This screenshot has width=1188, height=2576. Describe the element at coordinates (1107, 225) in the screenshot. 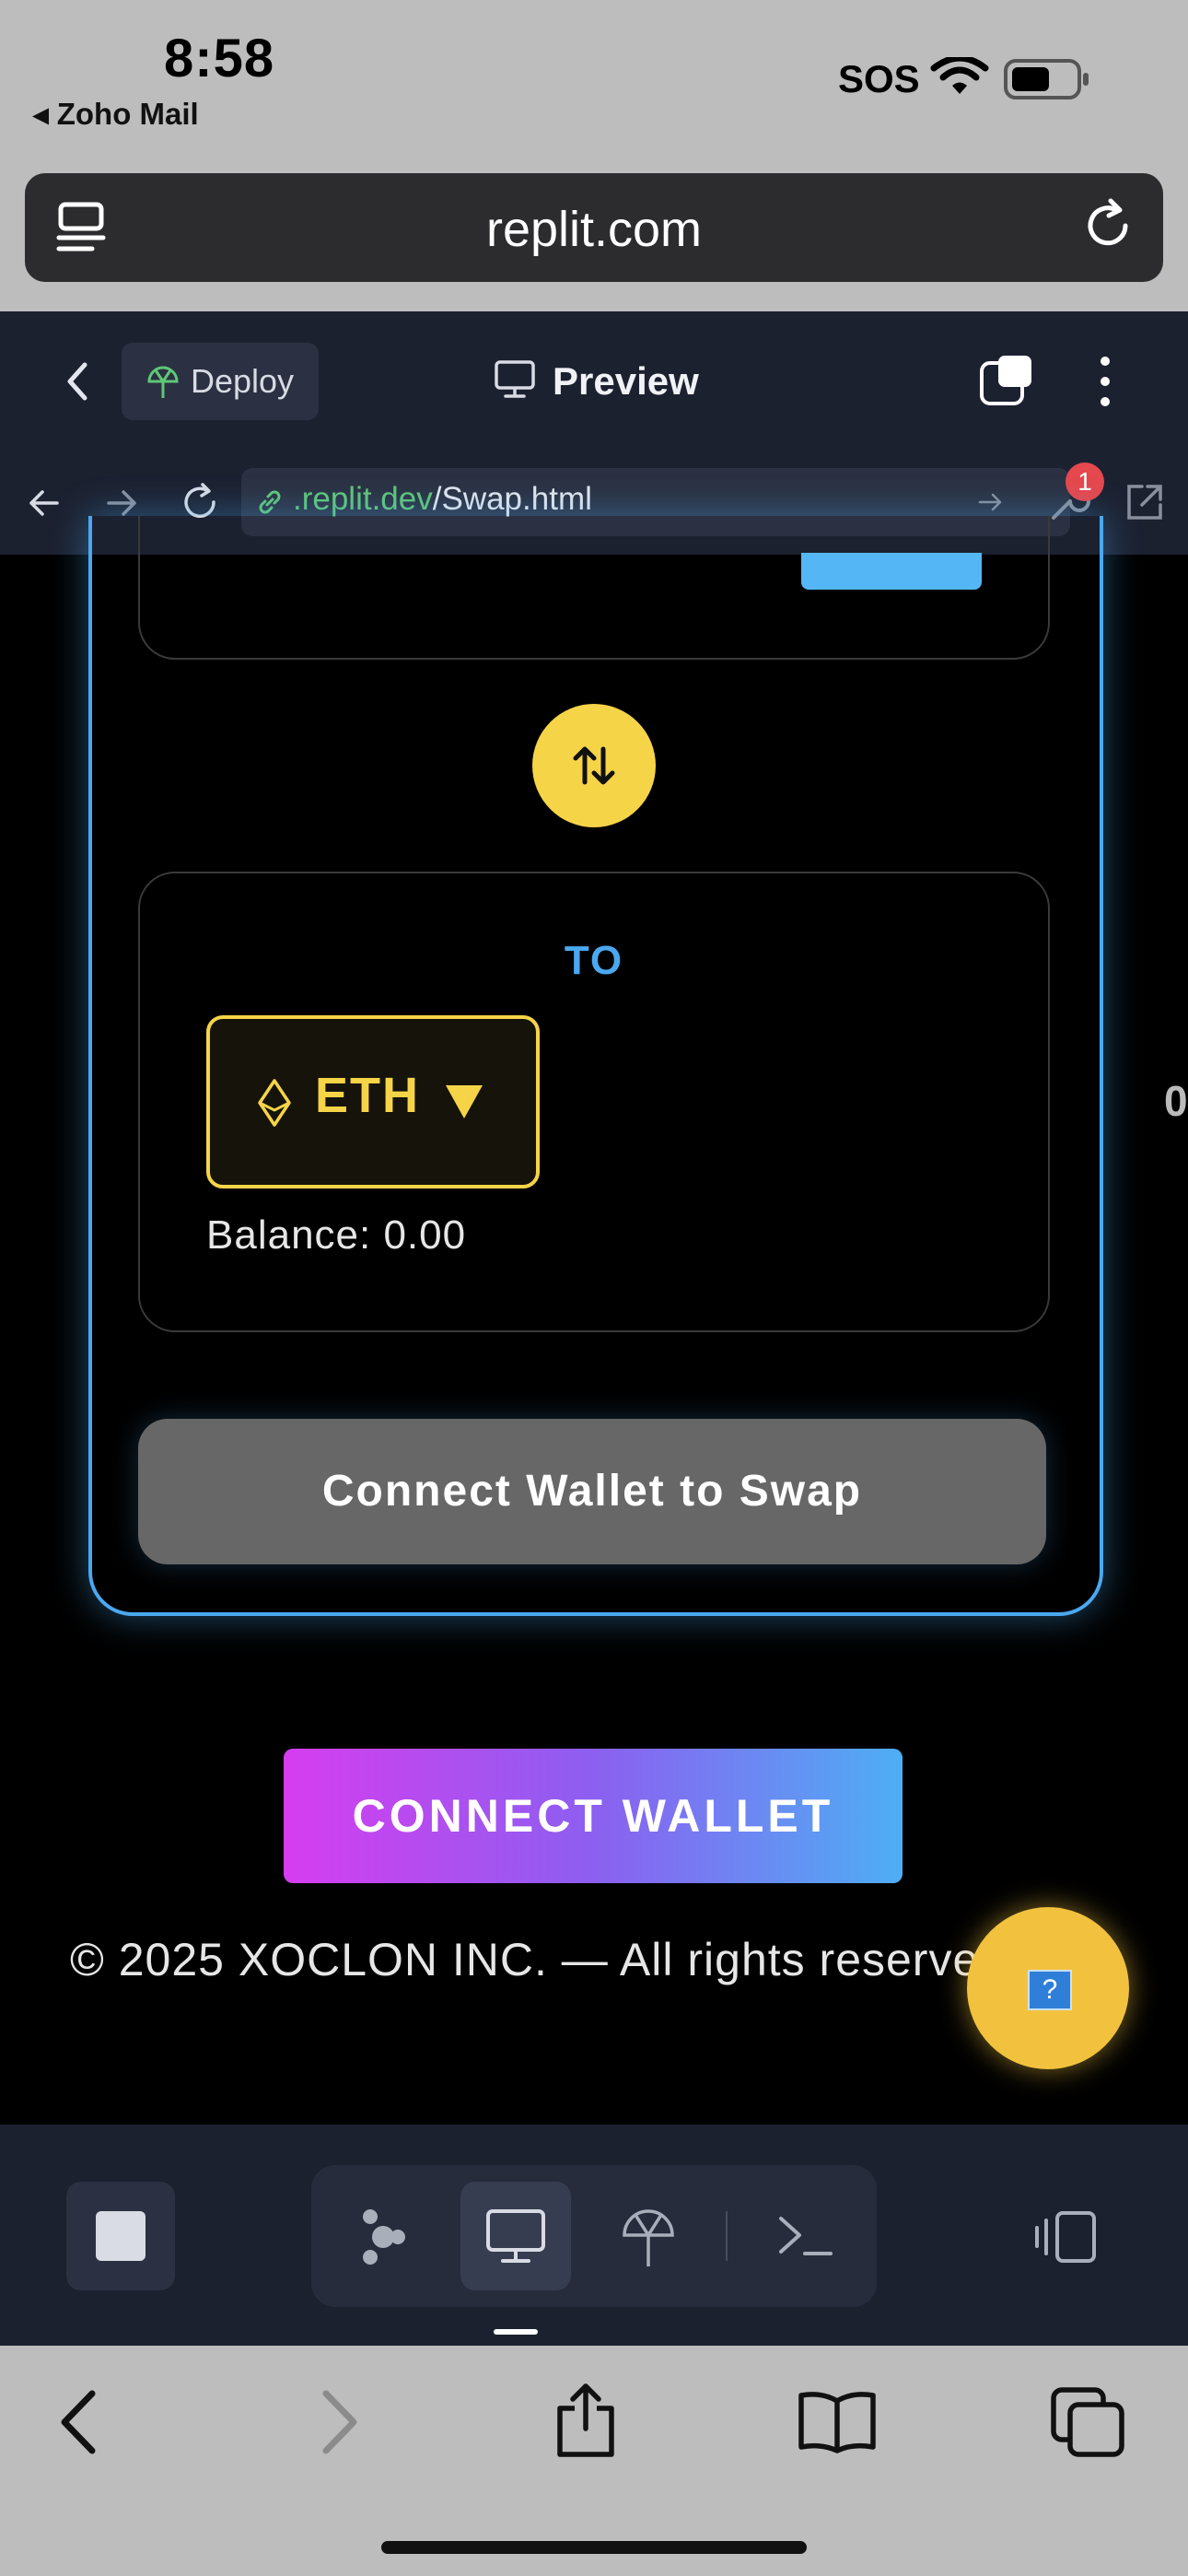

I see `reload-icon` at that location.